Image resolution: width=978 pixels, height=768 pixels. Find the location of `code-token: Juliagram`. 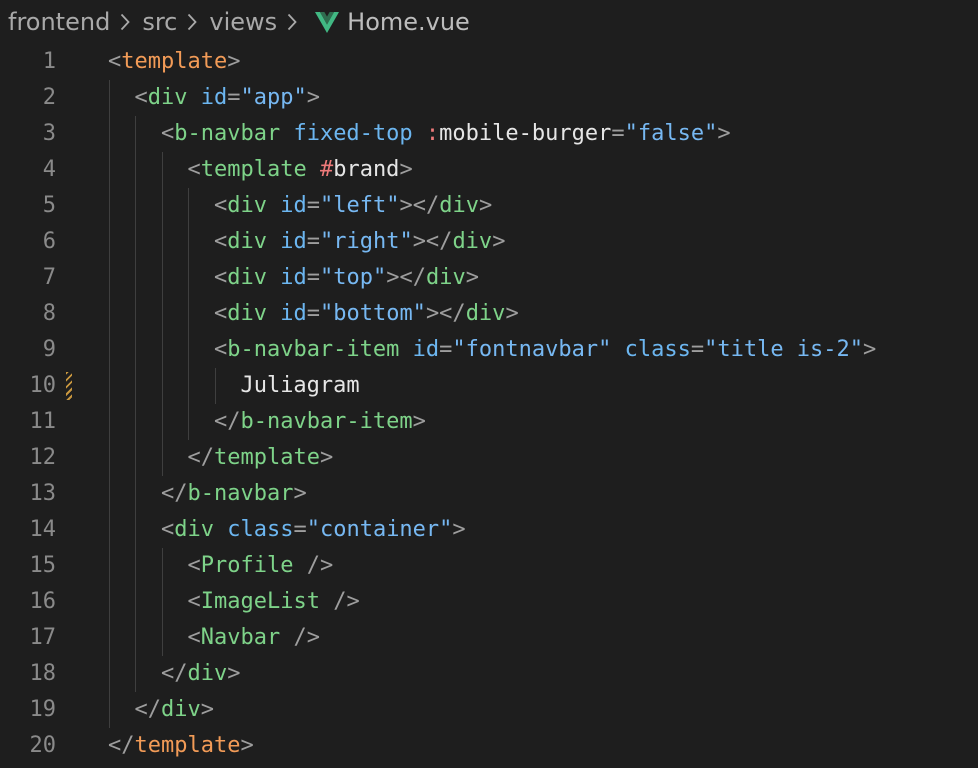

code-token: Juliagram is located at coordinates (300, 385).